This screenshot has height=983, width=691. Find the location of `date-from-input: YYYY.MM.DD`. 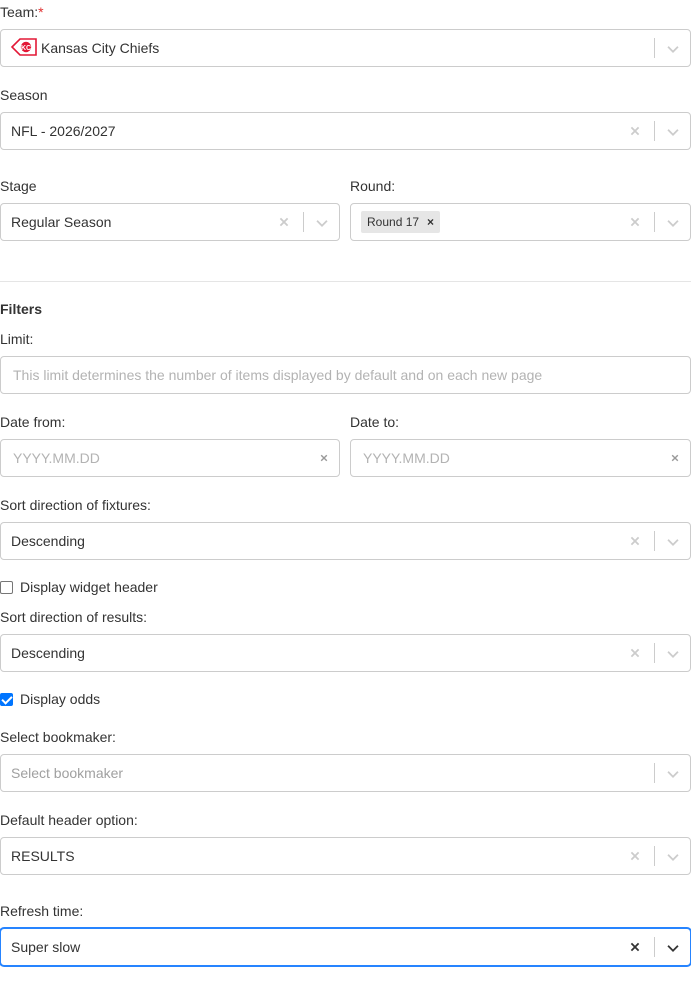

date-from-input: YYYY.MM.DD is located at coordinates (170, 458).